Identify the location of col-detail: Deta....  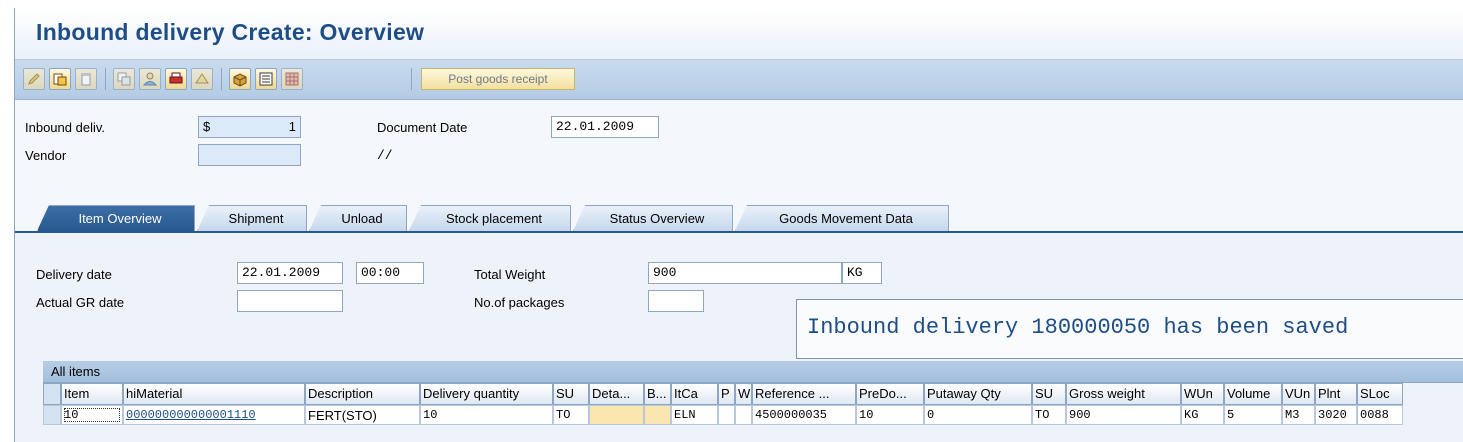
(616, 394).